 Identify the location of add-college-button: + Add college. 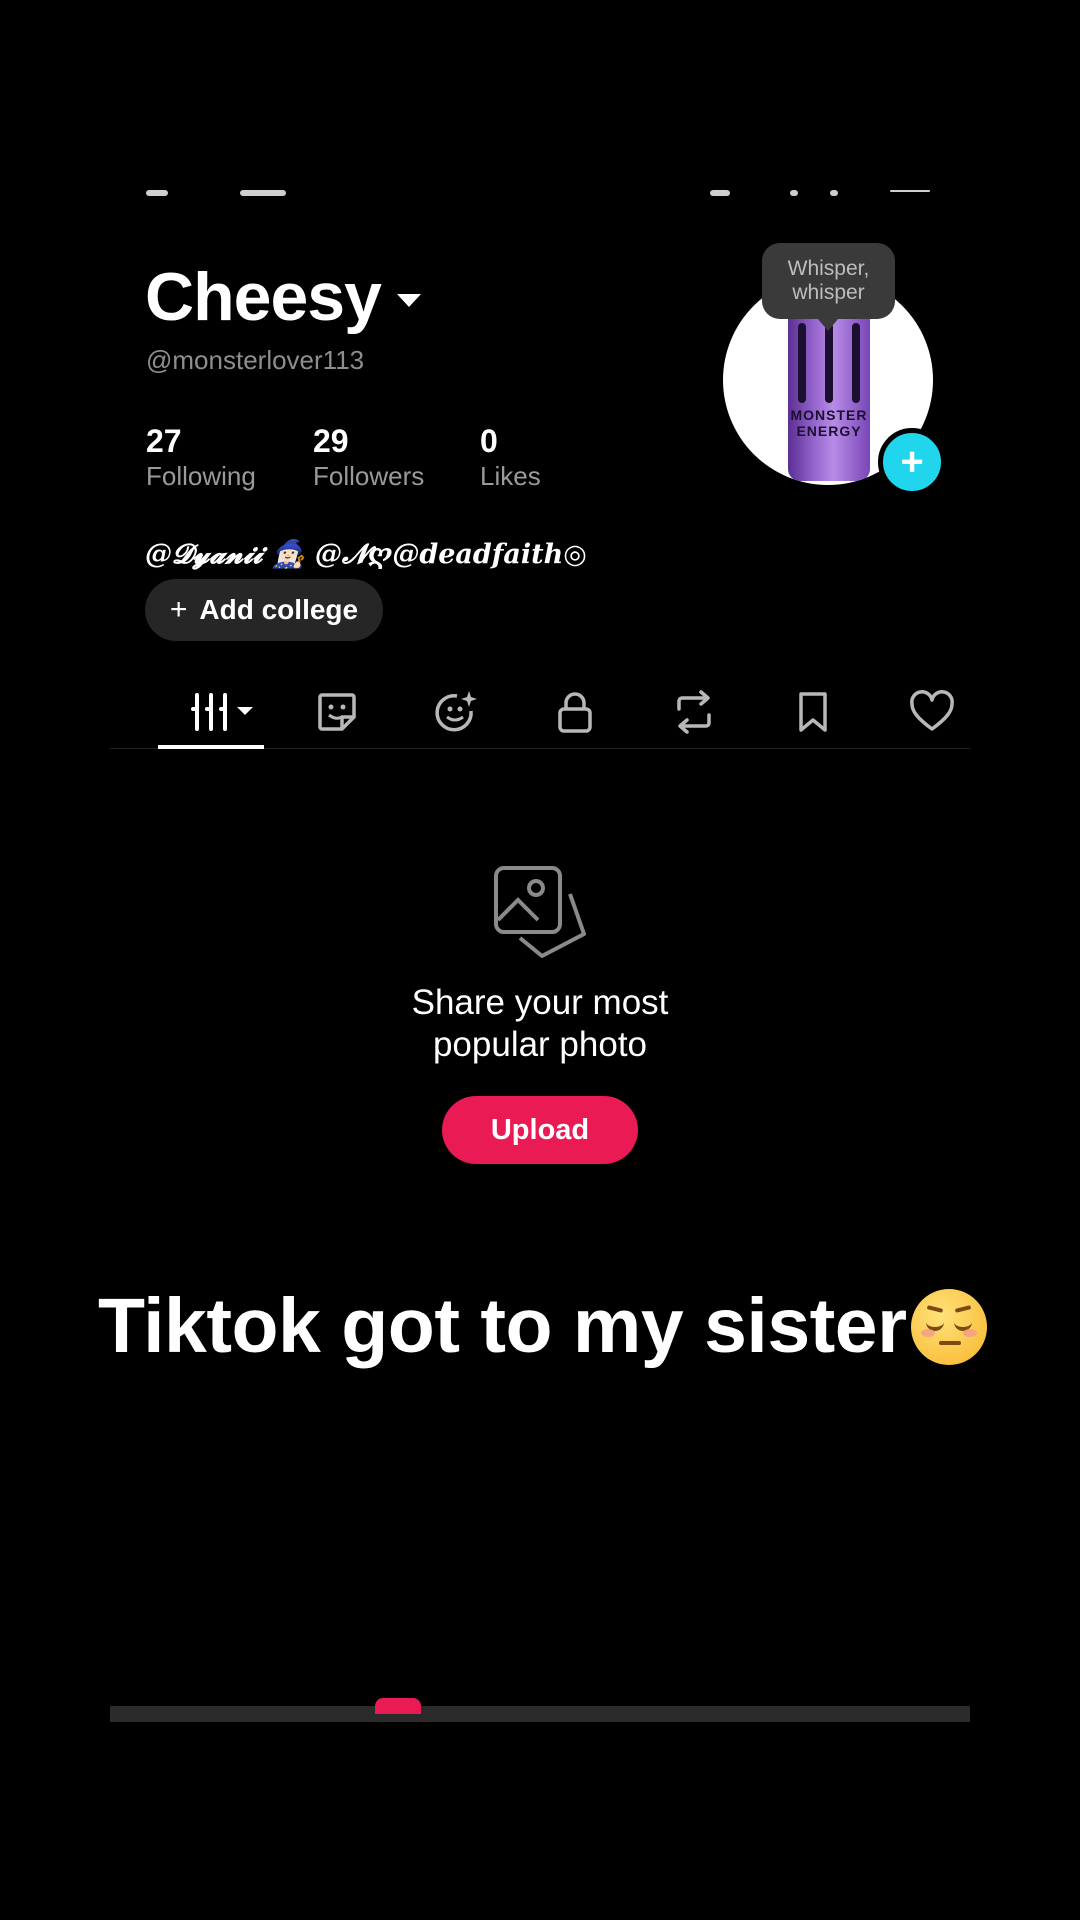
(264, 610).